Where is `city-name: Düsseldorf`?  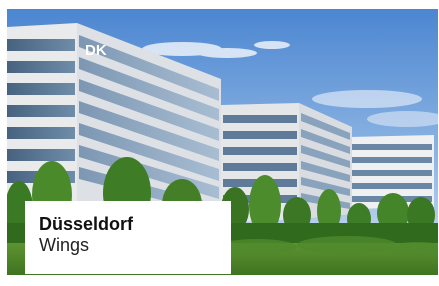 city-name: Düsseldorf is located at coordinates (86, 224).